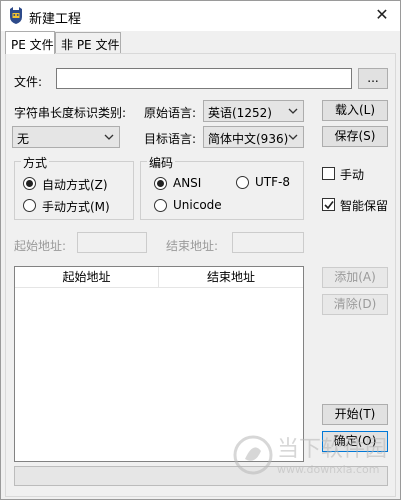 The height and width of the screenshot is (500, 401). What do you see at coordinates (75, 184) in the screenshot?
I see `auto-mode-label: 自动方式(Z)` at bounding box center [75, 184].